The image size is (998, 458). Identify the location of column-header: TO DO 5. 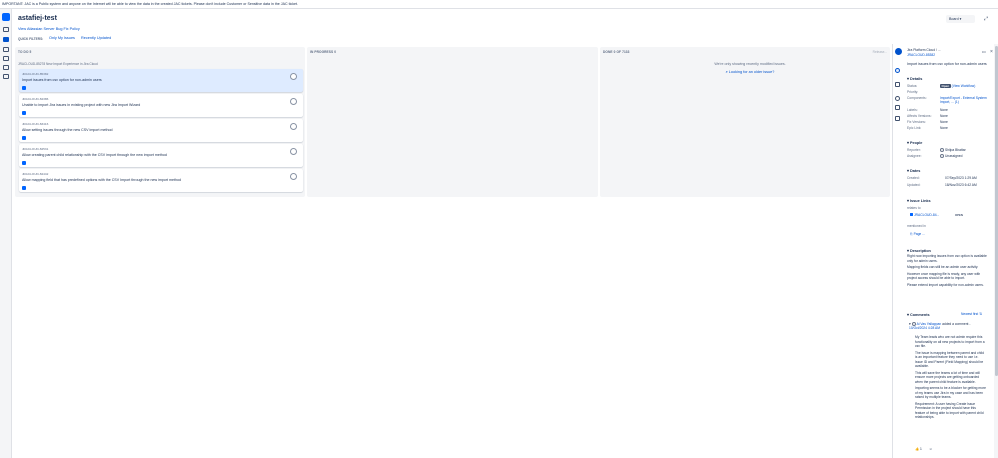
(25, 52).